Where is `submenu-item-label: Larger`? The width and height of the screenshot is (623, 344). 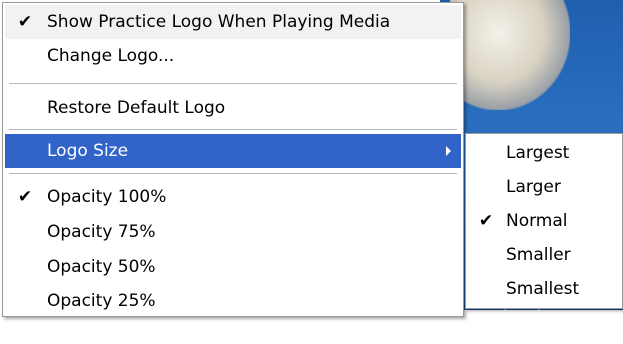
submenu-item-label: Larger is located at coordinates (533, 187).